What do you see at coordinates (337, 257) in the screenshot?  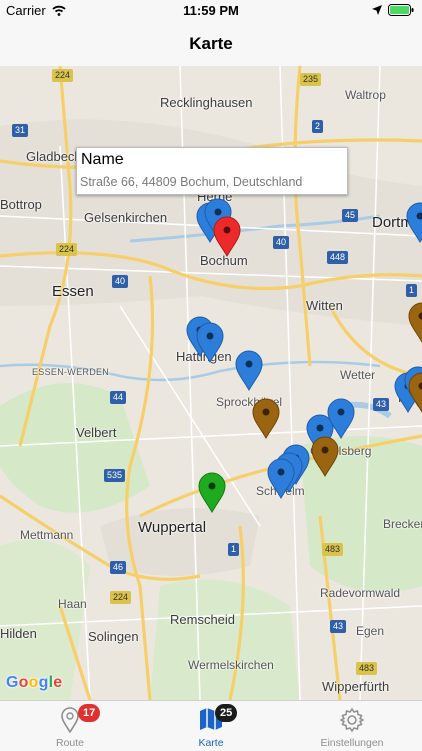 I see `road-shield: 448` at bounding box center [337, 257].